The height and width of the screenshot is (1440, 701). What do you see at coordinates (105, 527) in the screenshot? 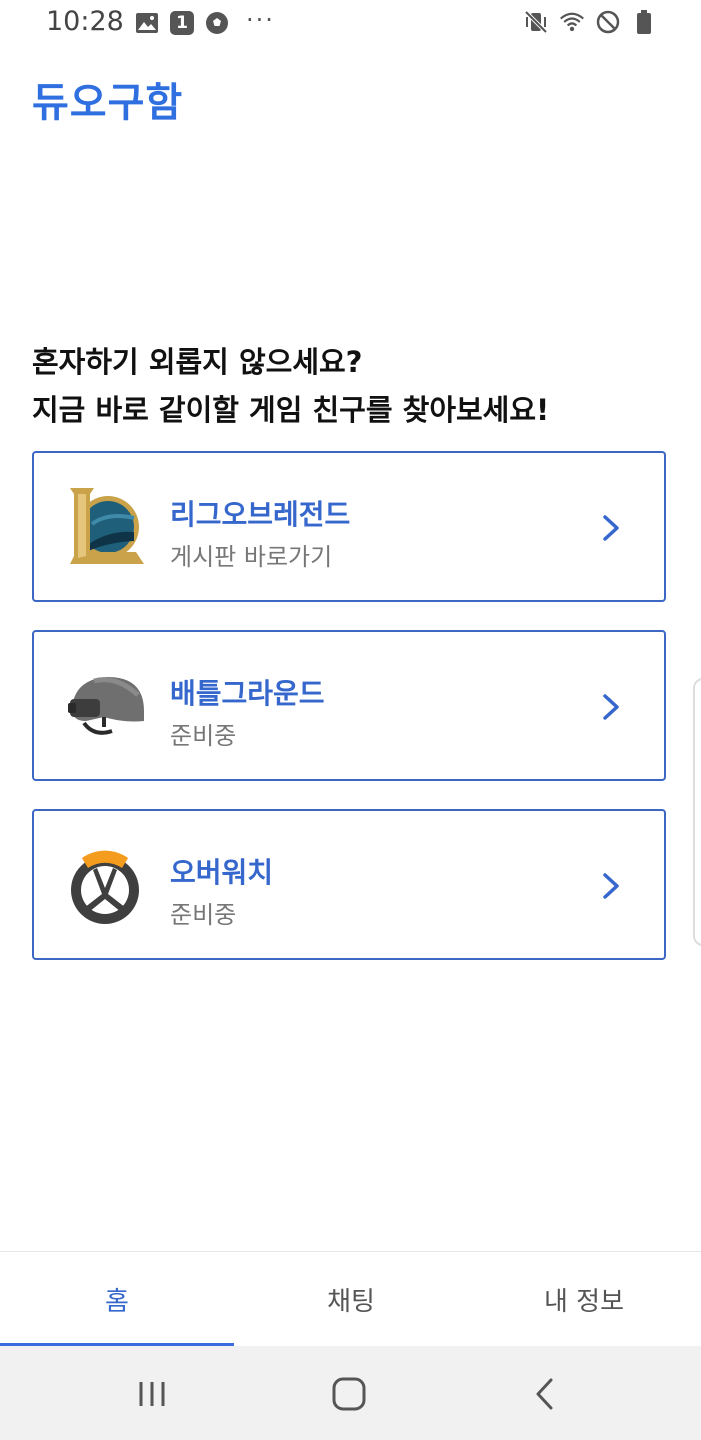
I see `league-of-legends-icon` at bounding box center [105, 527].